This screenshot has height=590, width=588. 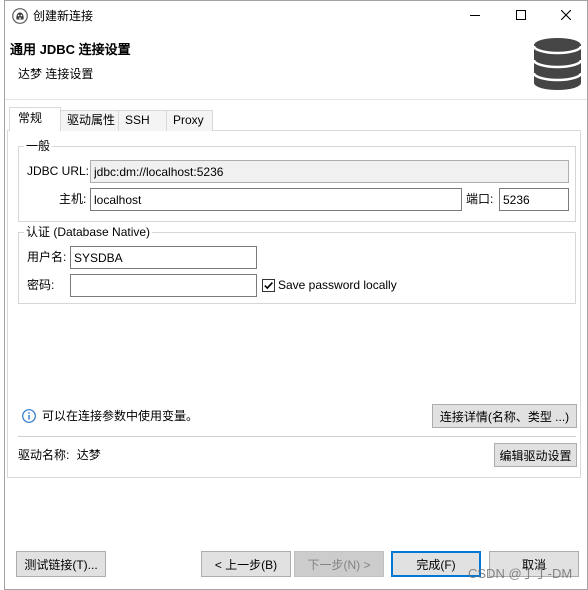 I want to click on variables-hint: 可以在连接参数中使用变量。, so click(x=120, y=416).